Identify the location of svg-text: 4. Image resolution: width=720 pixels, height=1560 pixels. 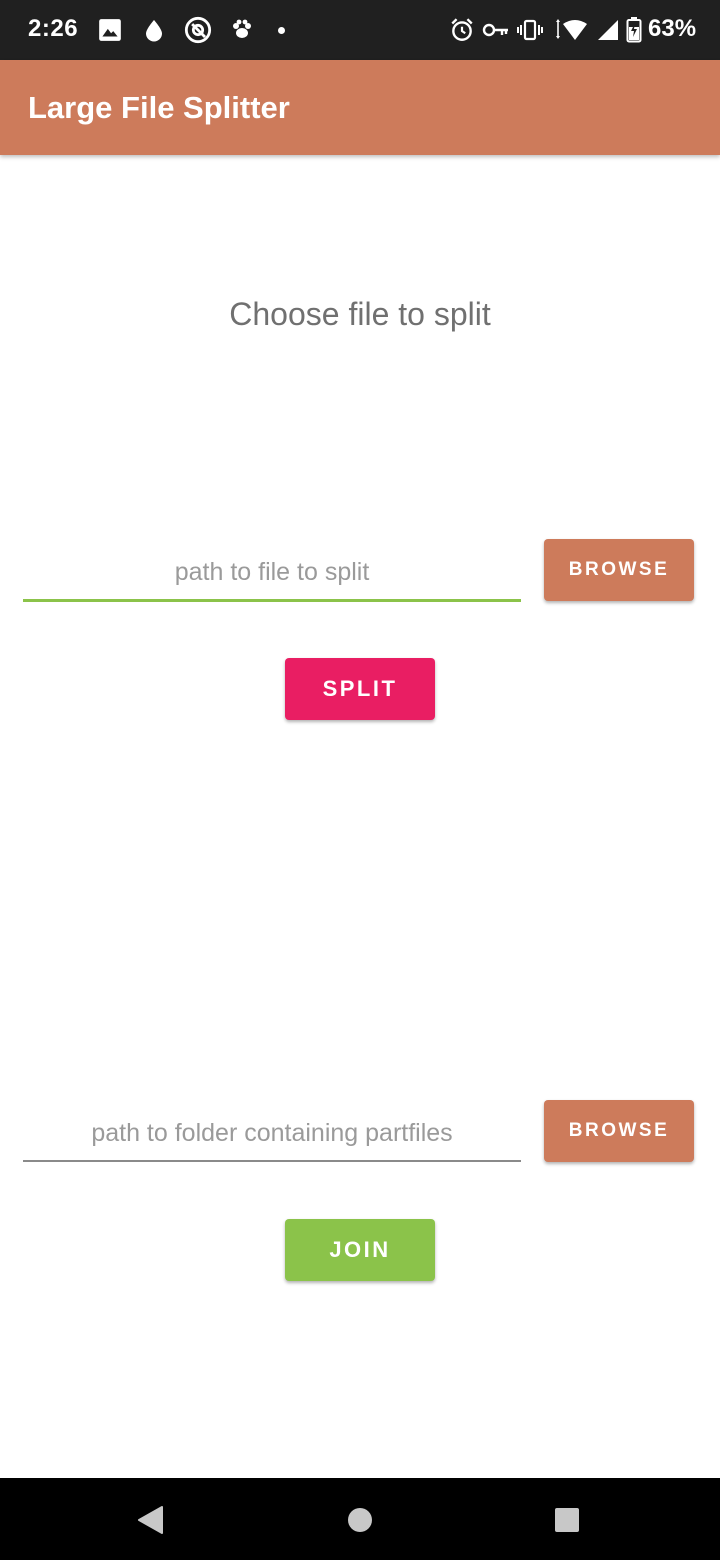
(581, 35).